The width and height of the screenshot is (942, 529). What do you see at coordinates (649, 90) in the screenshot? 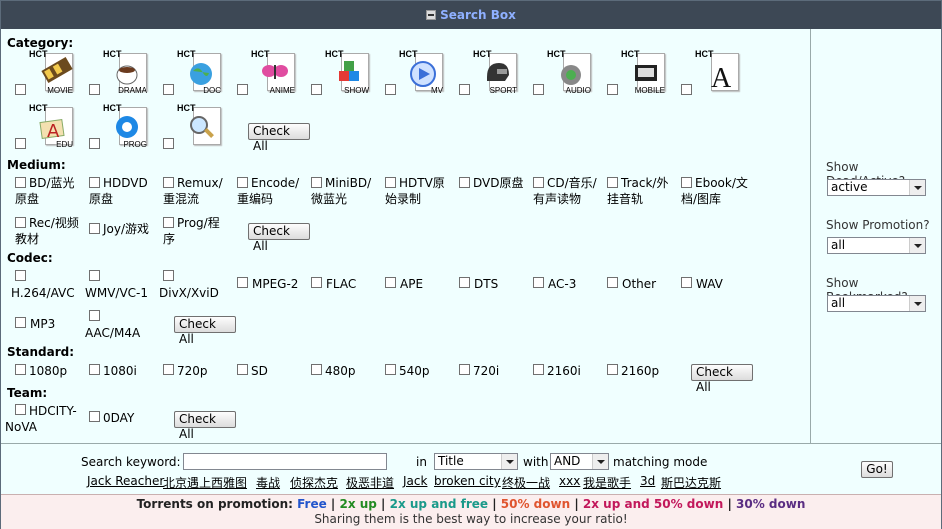
I see `category-name-label: MOBILE` at bounding box center [649, 90].